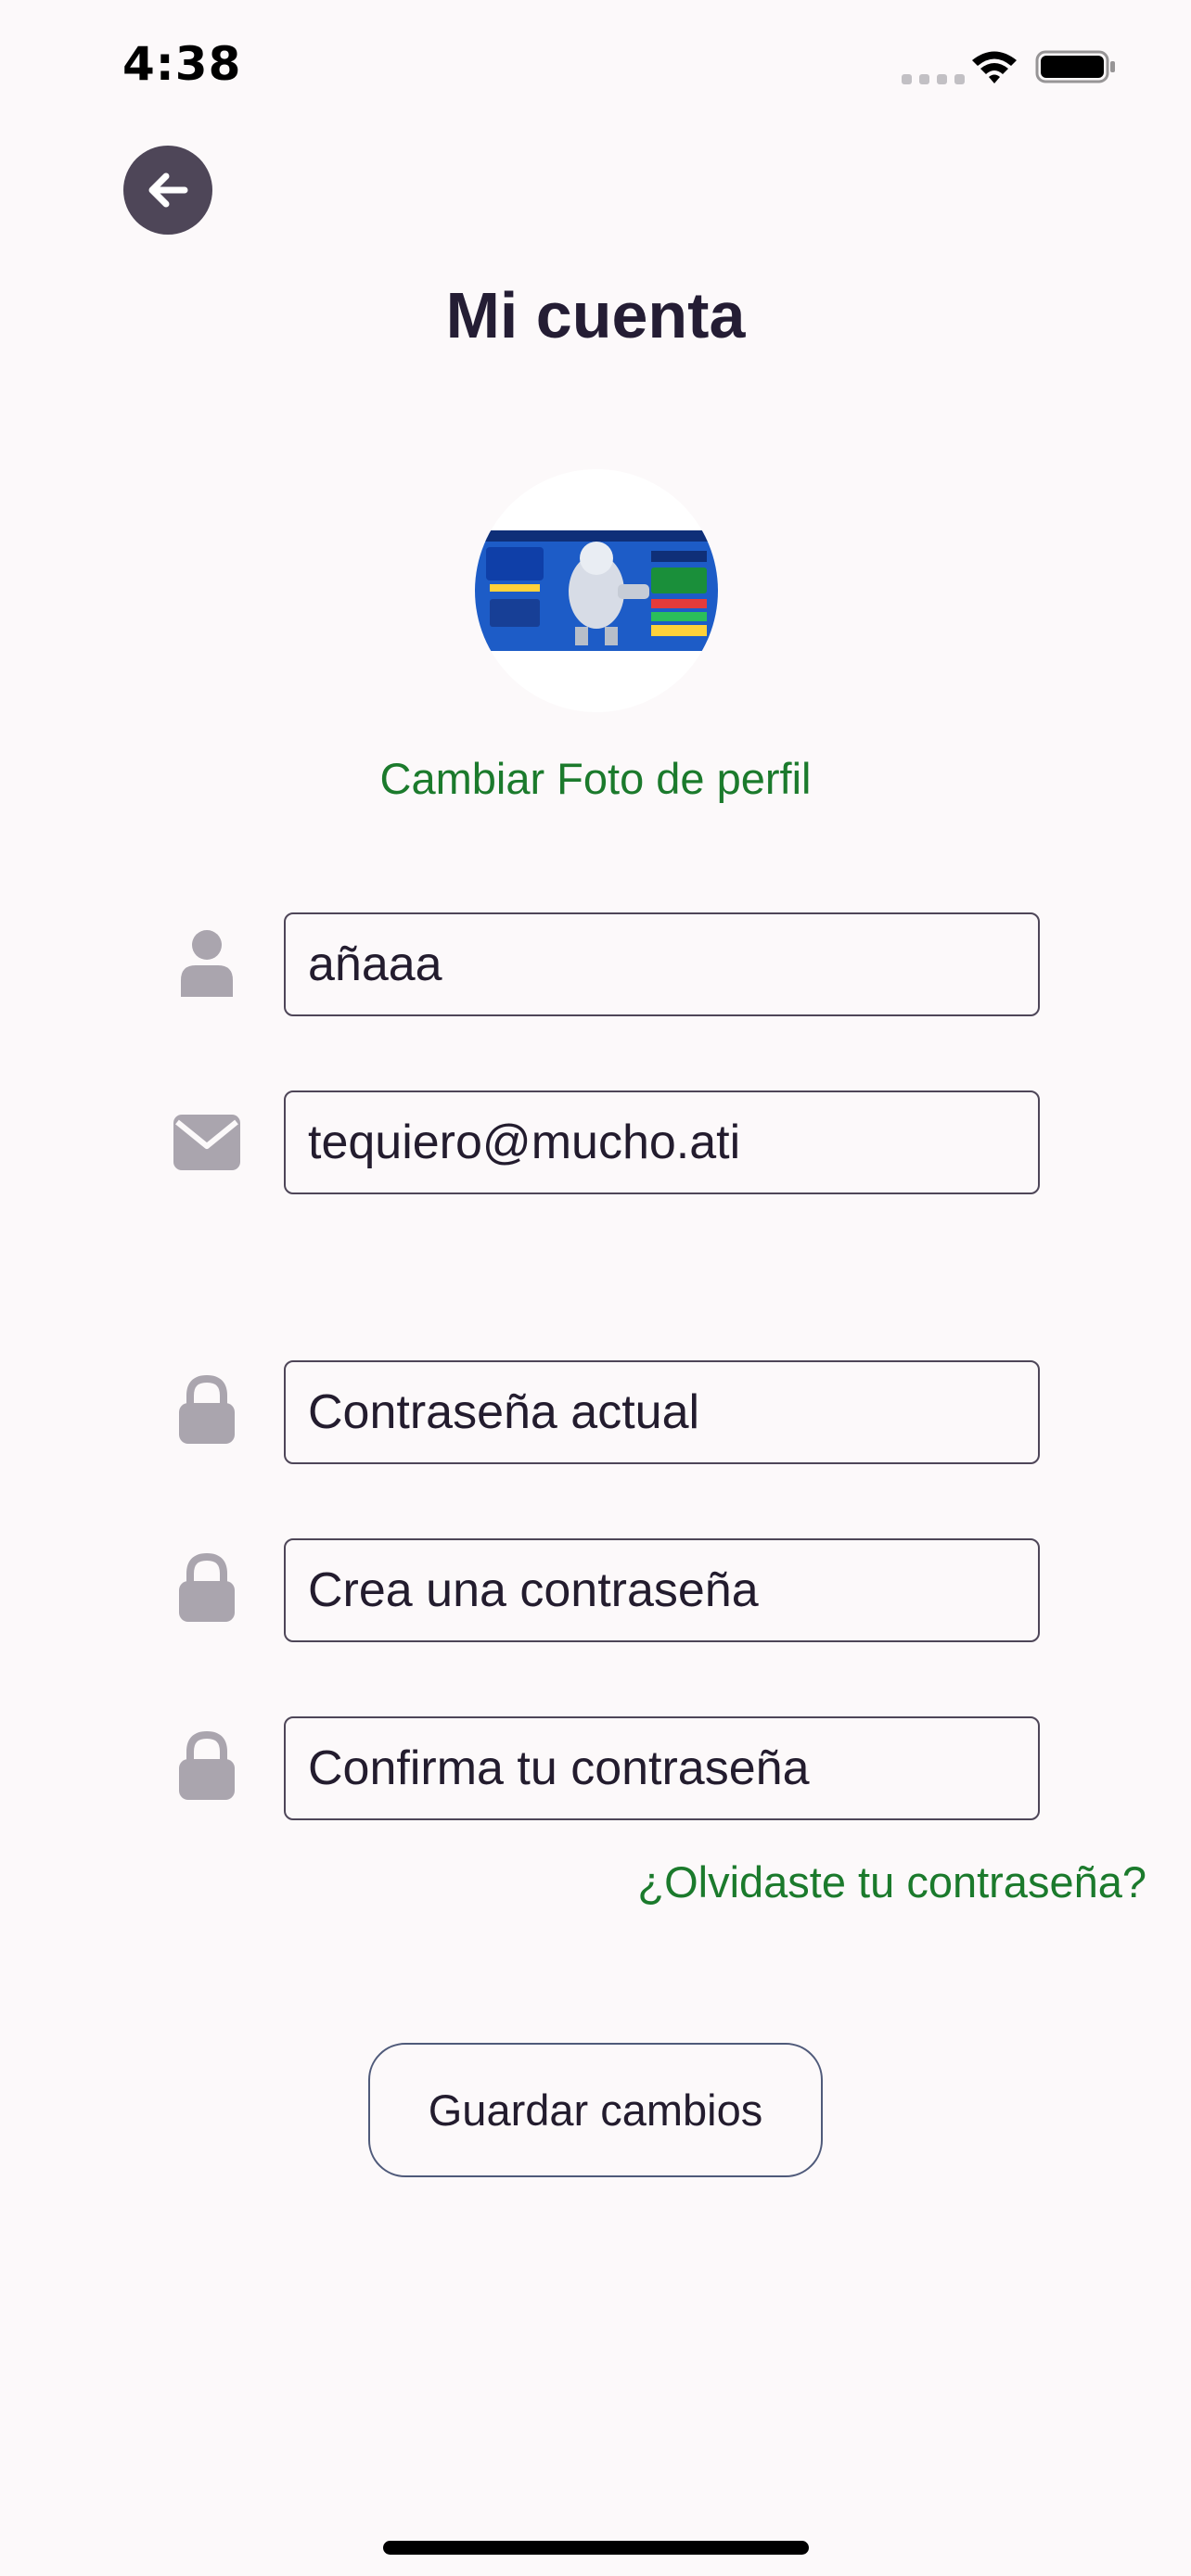  What do you see at coordinates (207, 1142) in the screenshot?
I see `mail-icon` at bounding box center [207, 1142].